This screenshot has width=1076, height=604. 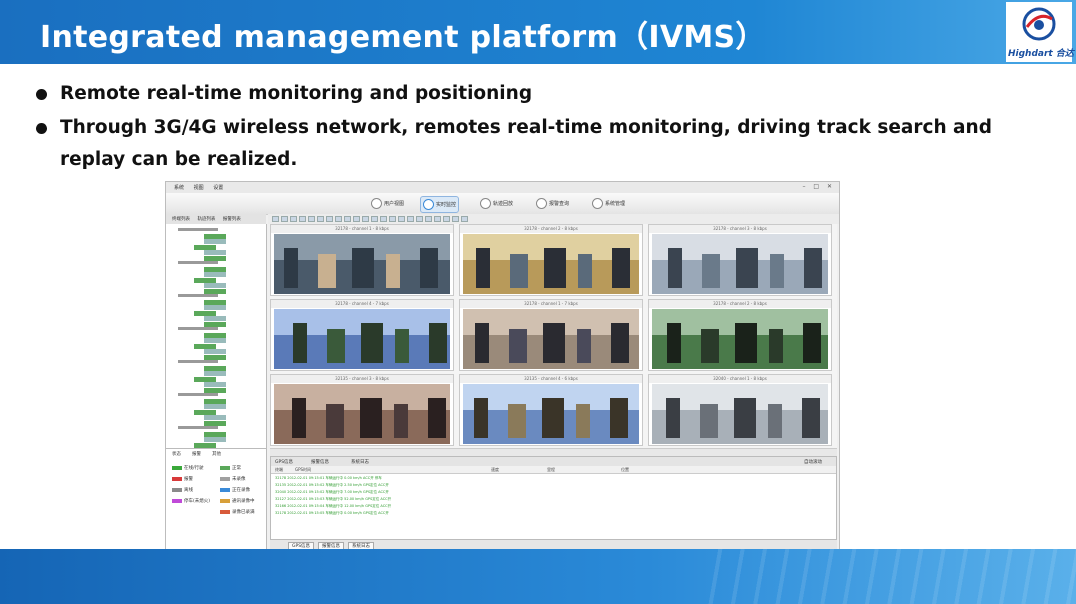 I want to click on window-controls: – □ ✕, so click(x=818, y=186).